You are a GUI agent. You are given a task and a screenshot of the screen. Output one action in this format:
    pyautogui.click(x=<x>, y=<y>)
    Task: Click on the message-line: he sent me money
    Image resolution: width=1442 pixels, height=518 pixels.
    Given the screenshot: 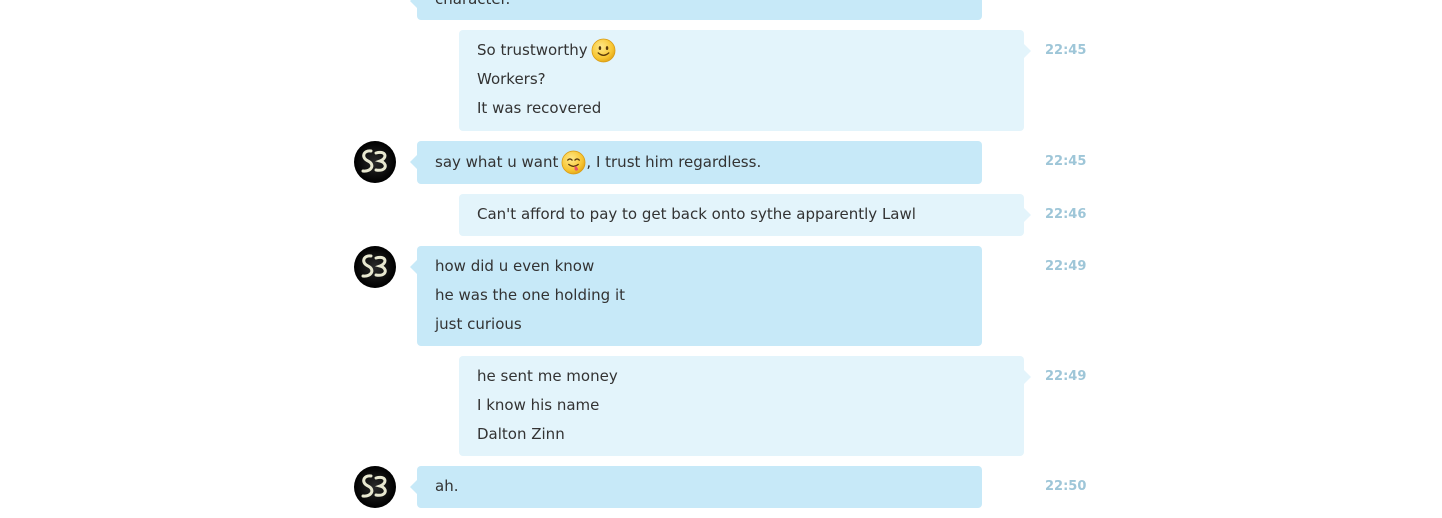 What is the action you would take?
    pyautogui.click(x=547, y=376)
    